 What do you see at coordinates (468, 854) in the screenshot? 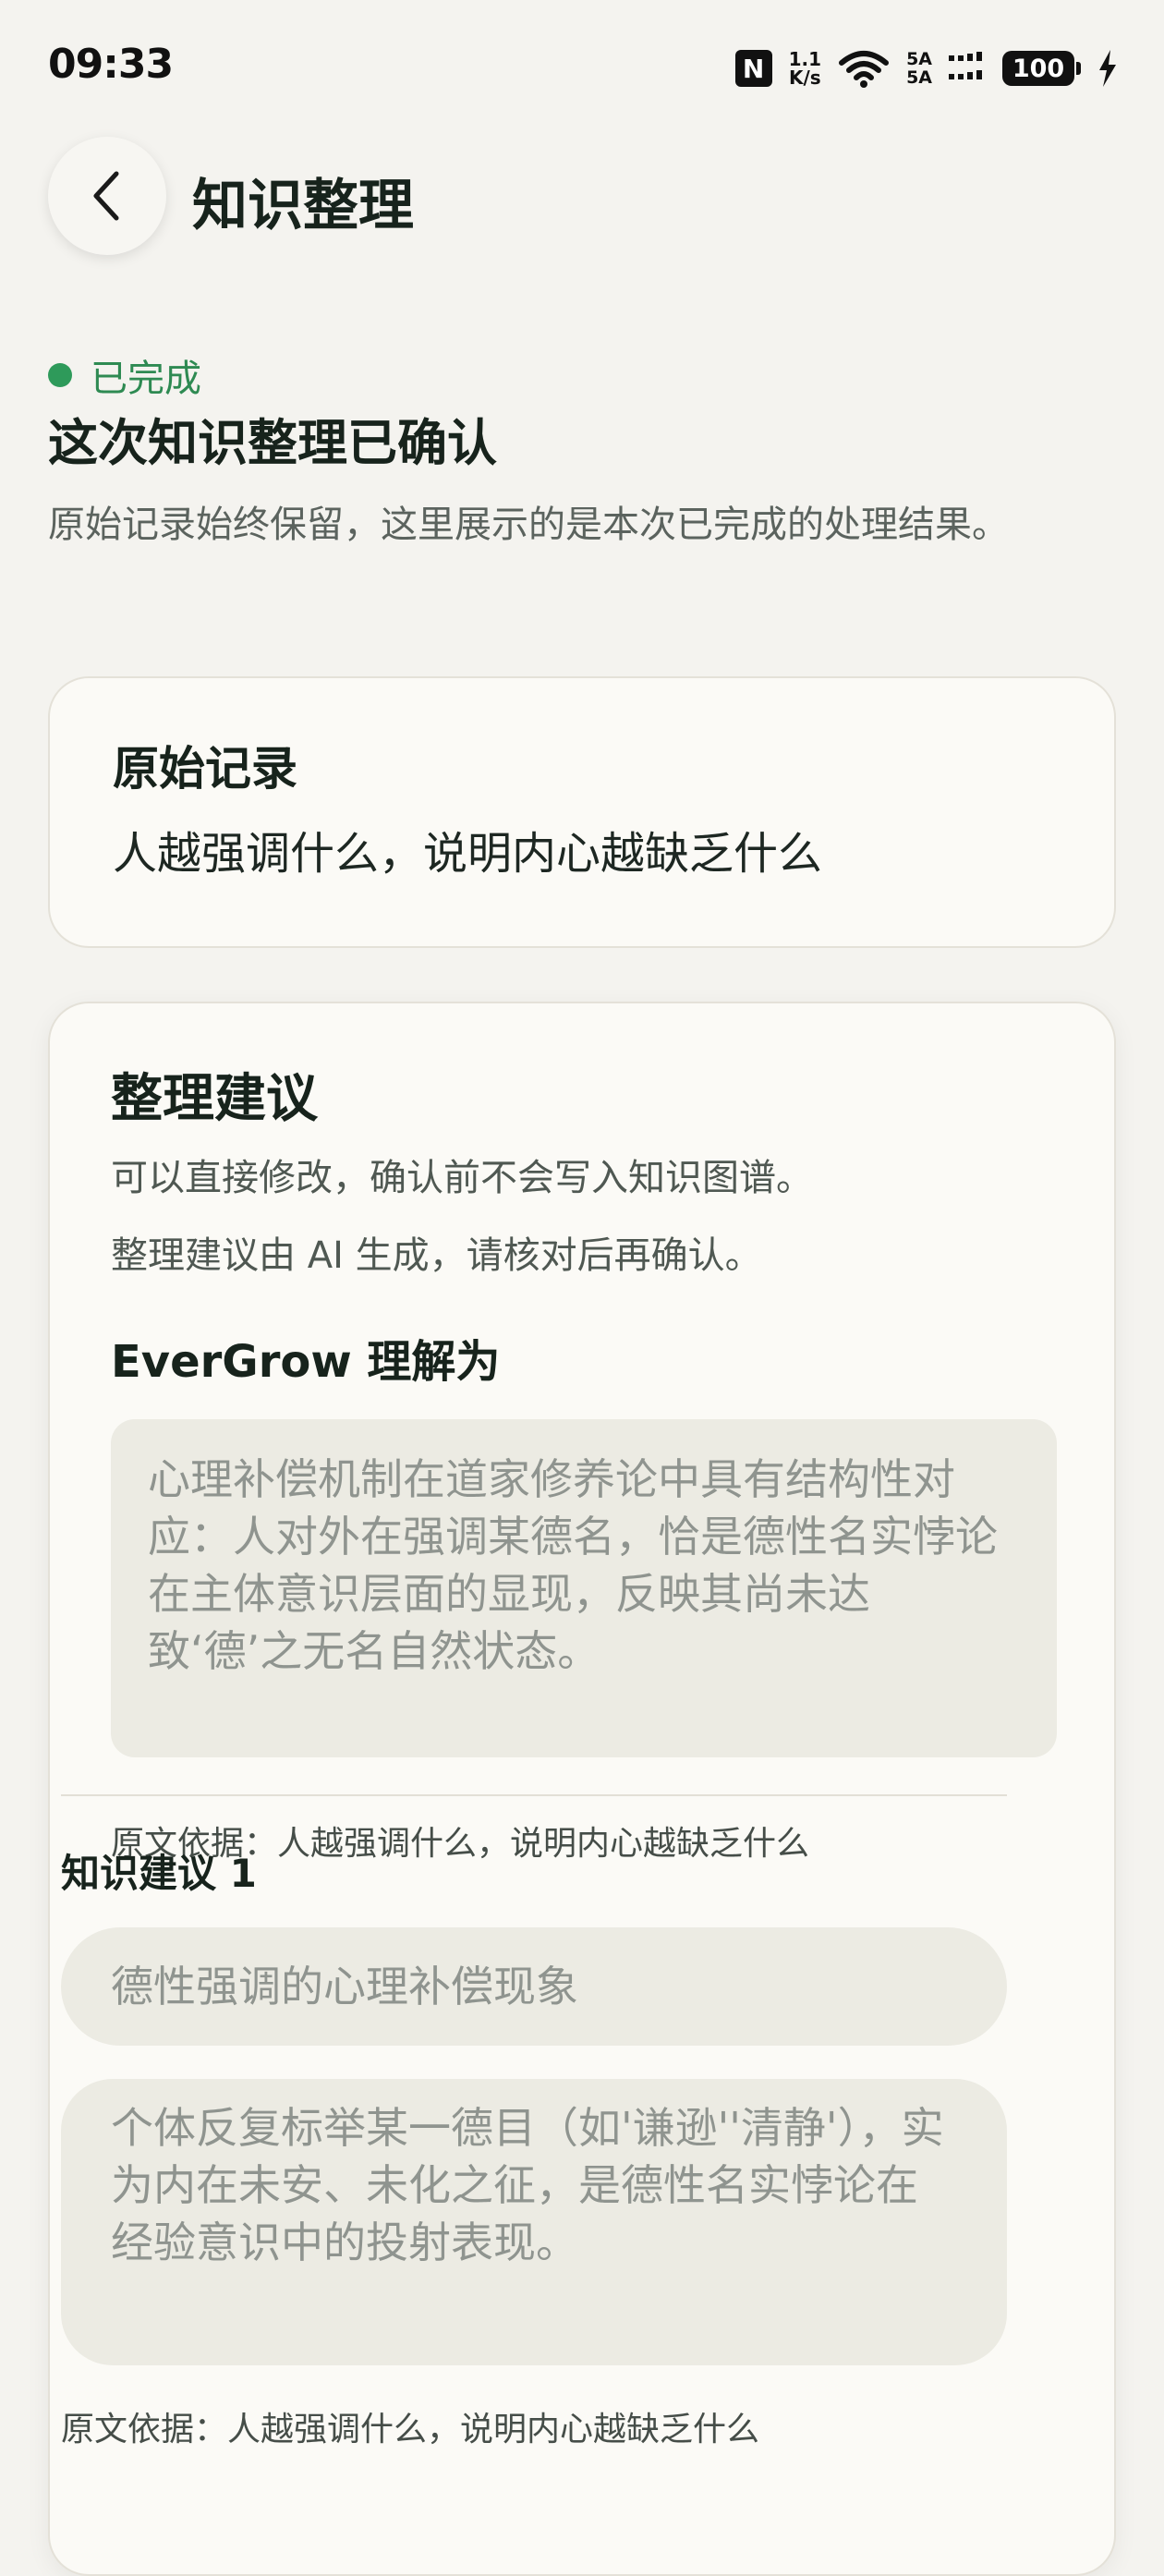
I see `original-record-text: 人越强调什么，说明内心越缺乏什么` at bounding box center [468, 854].